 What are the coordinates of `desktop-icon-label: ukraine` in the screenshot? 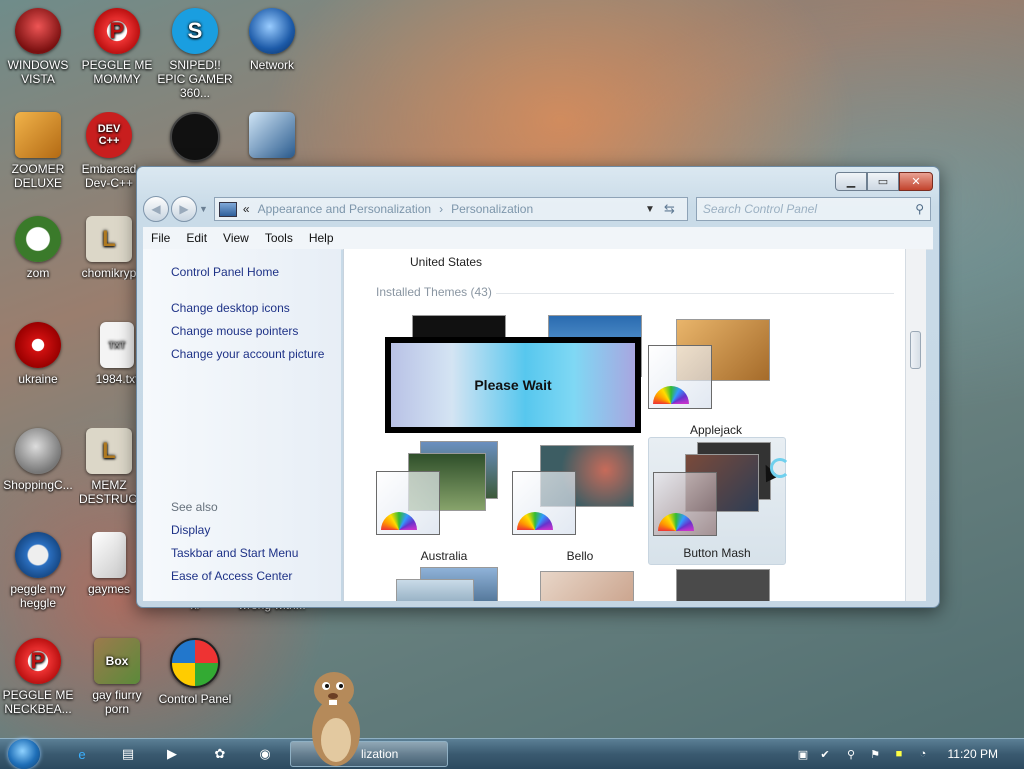 It's located at (38, 379).